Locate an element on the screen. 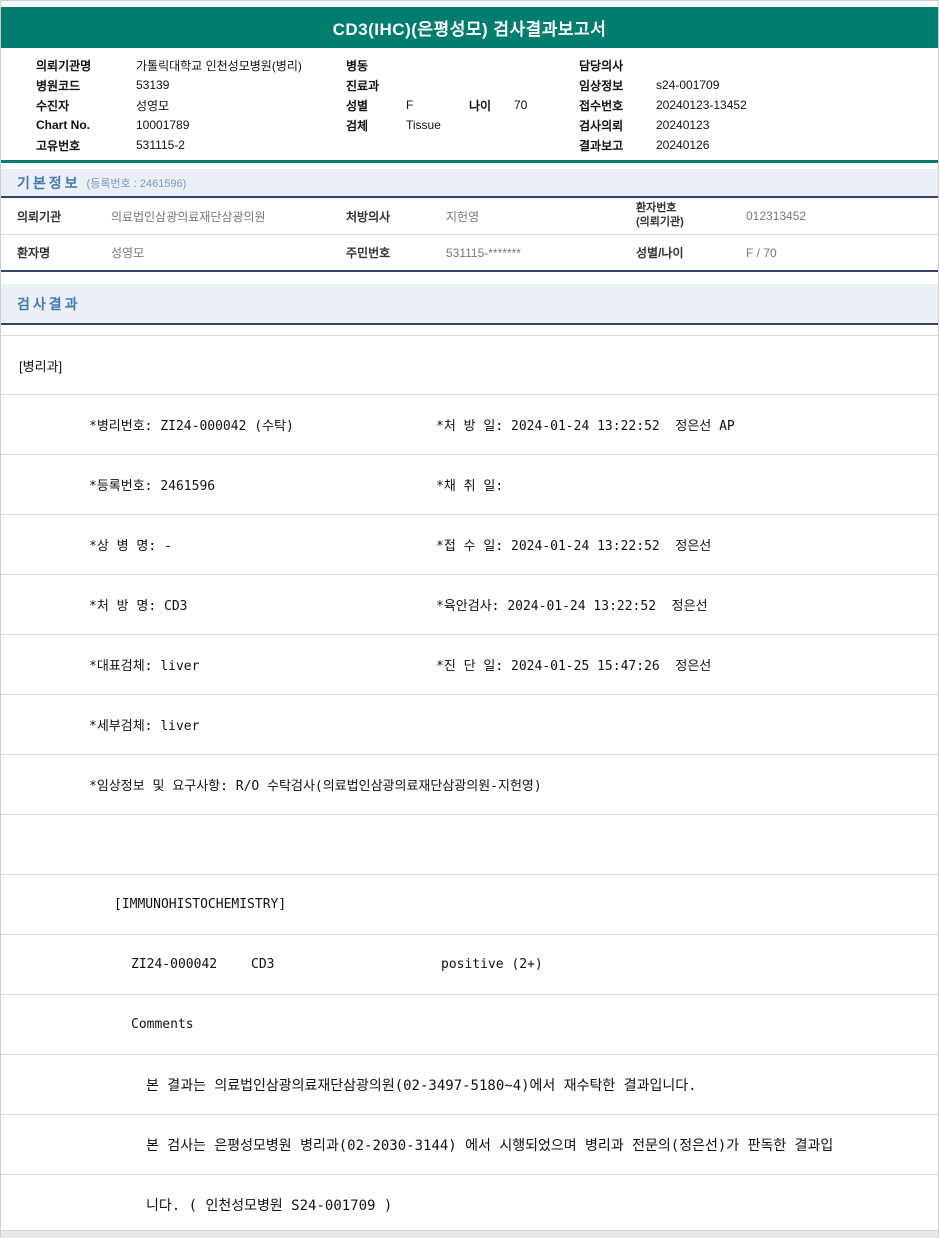 The image size is (939, 1238). field-row-ward: 병동 is located at coordinates (436, 65).